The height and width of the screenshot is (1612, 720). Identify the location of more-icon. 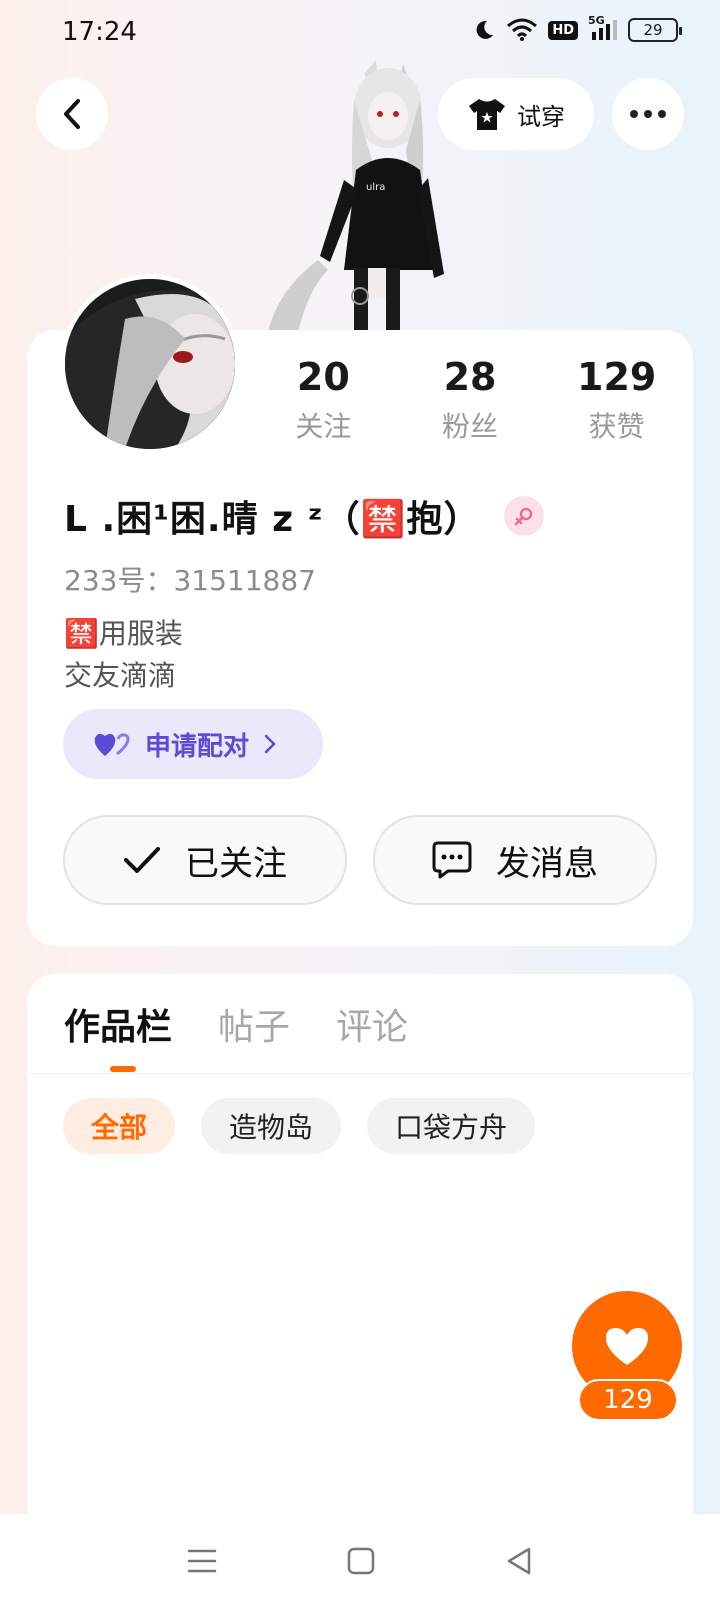
(648, 114).